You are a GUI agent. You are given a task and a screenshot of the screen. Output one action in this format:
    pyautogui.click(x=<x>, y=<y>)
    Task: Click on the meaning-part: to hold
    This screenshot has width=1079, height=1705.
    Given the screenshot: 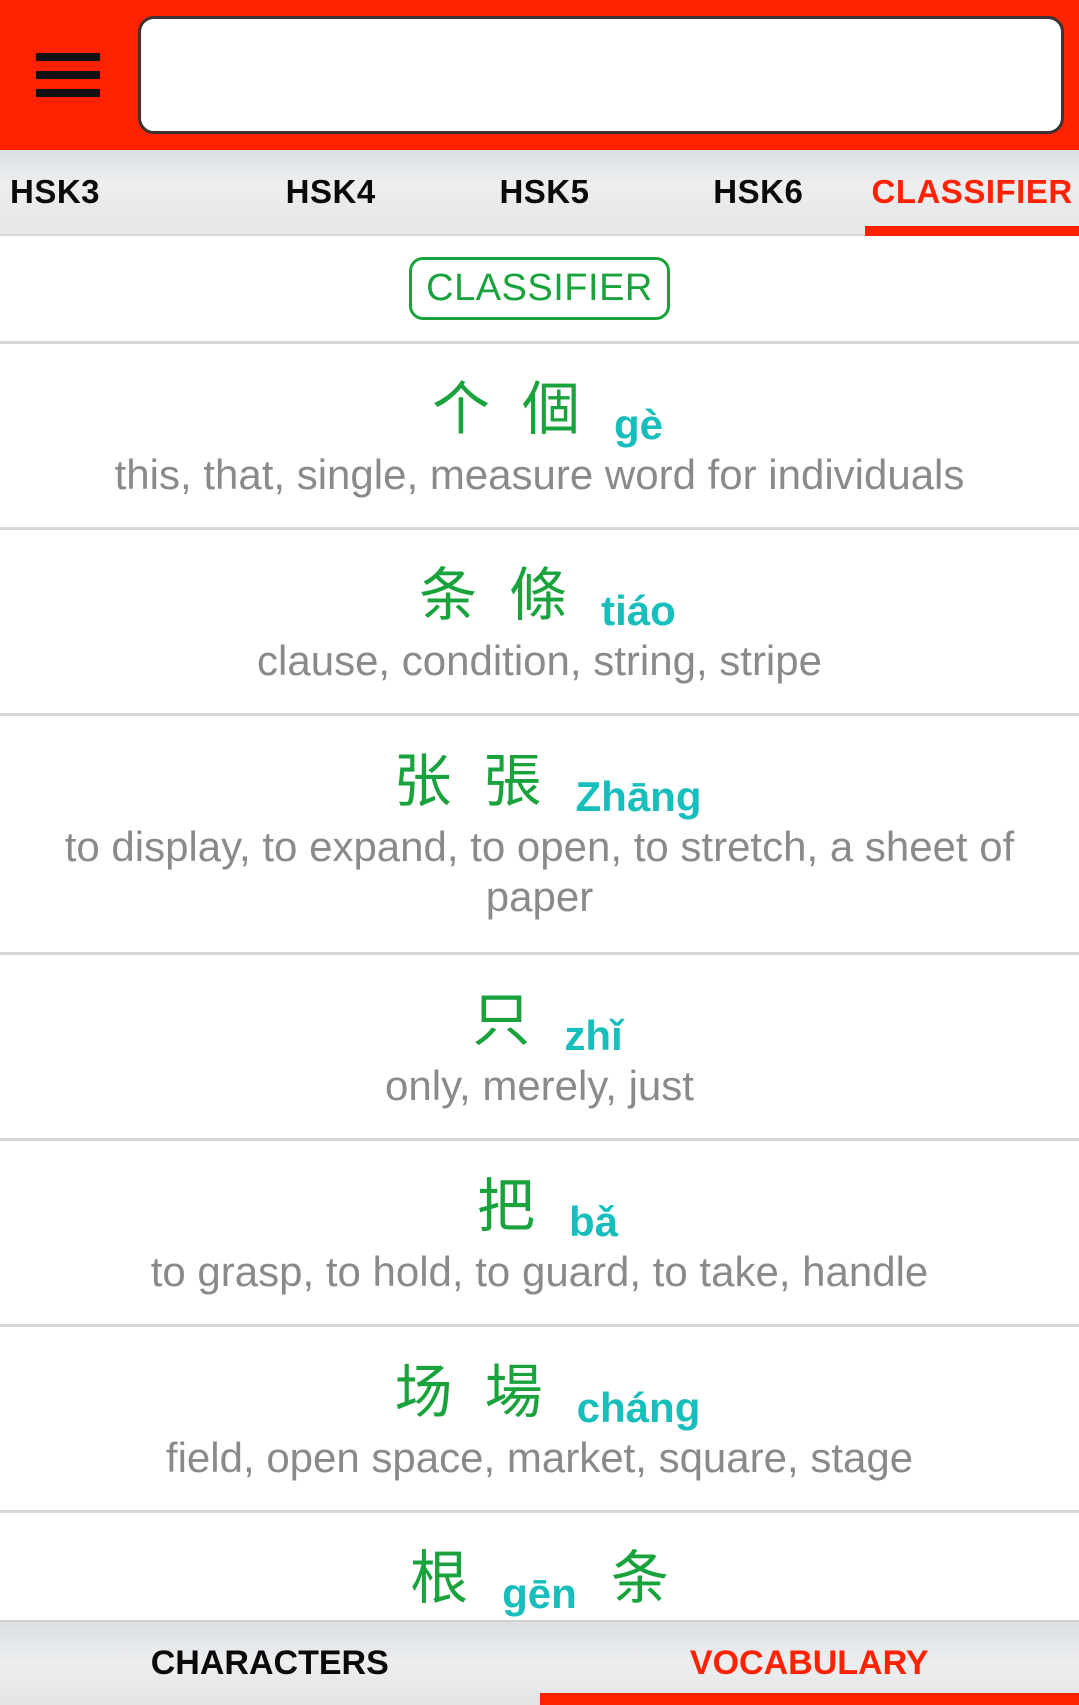 What is the action you would take?
    pyautogui.click(x=376, y=1271)
    